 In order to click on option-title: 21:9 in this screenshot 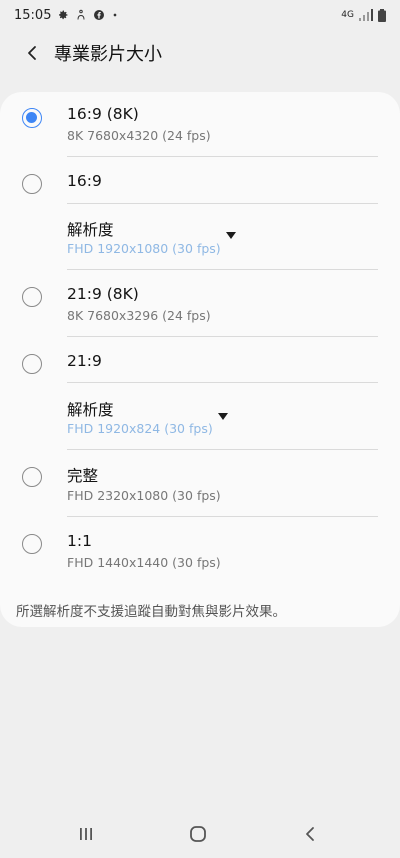, I will do `click(84, 361)`.